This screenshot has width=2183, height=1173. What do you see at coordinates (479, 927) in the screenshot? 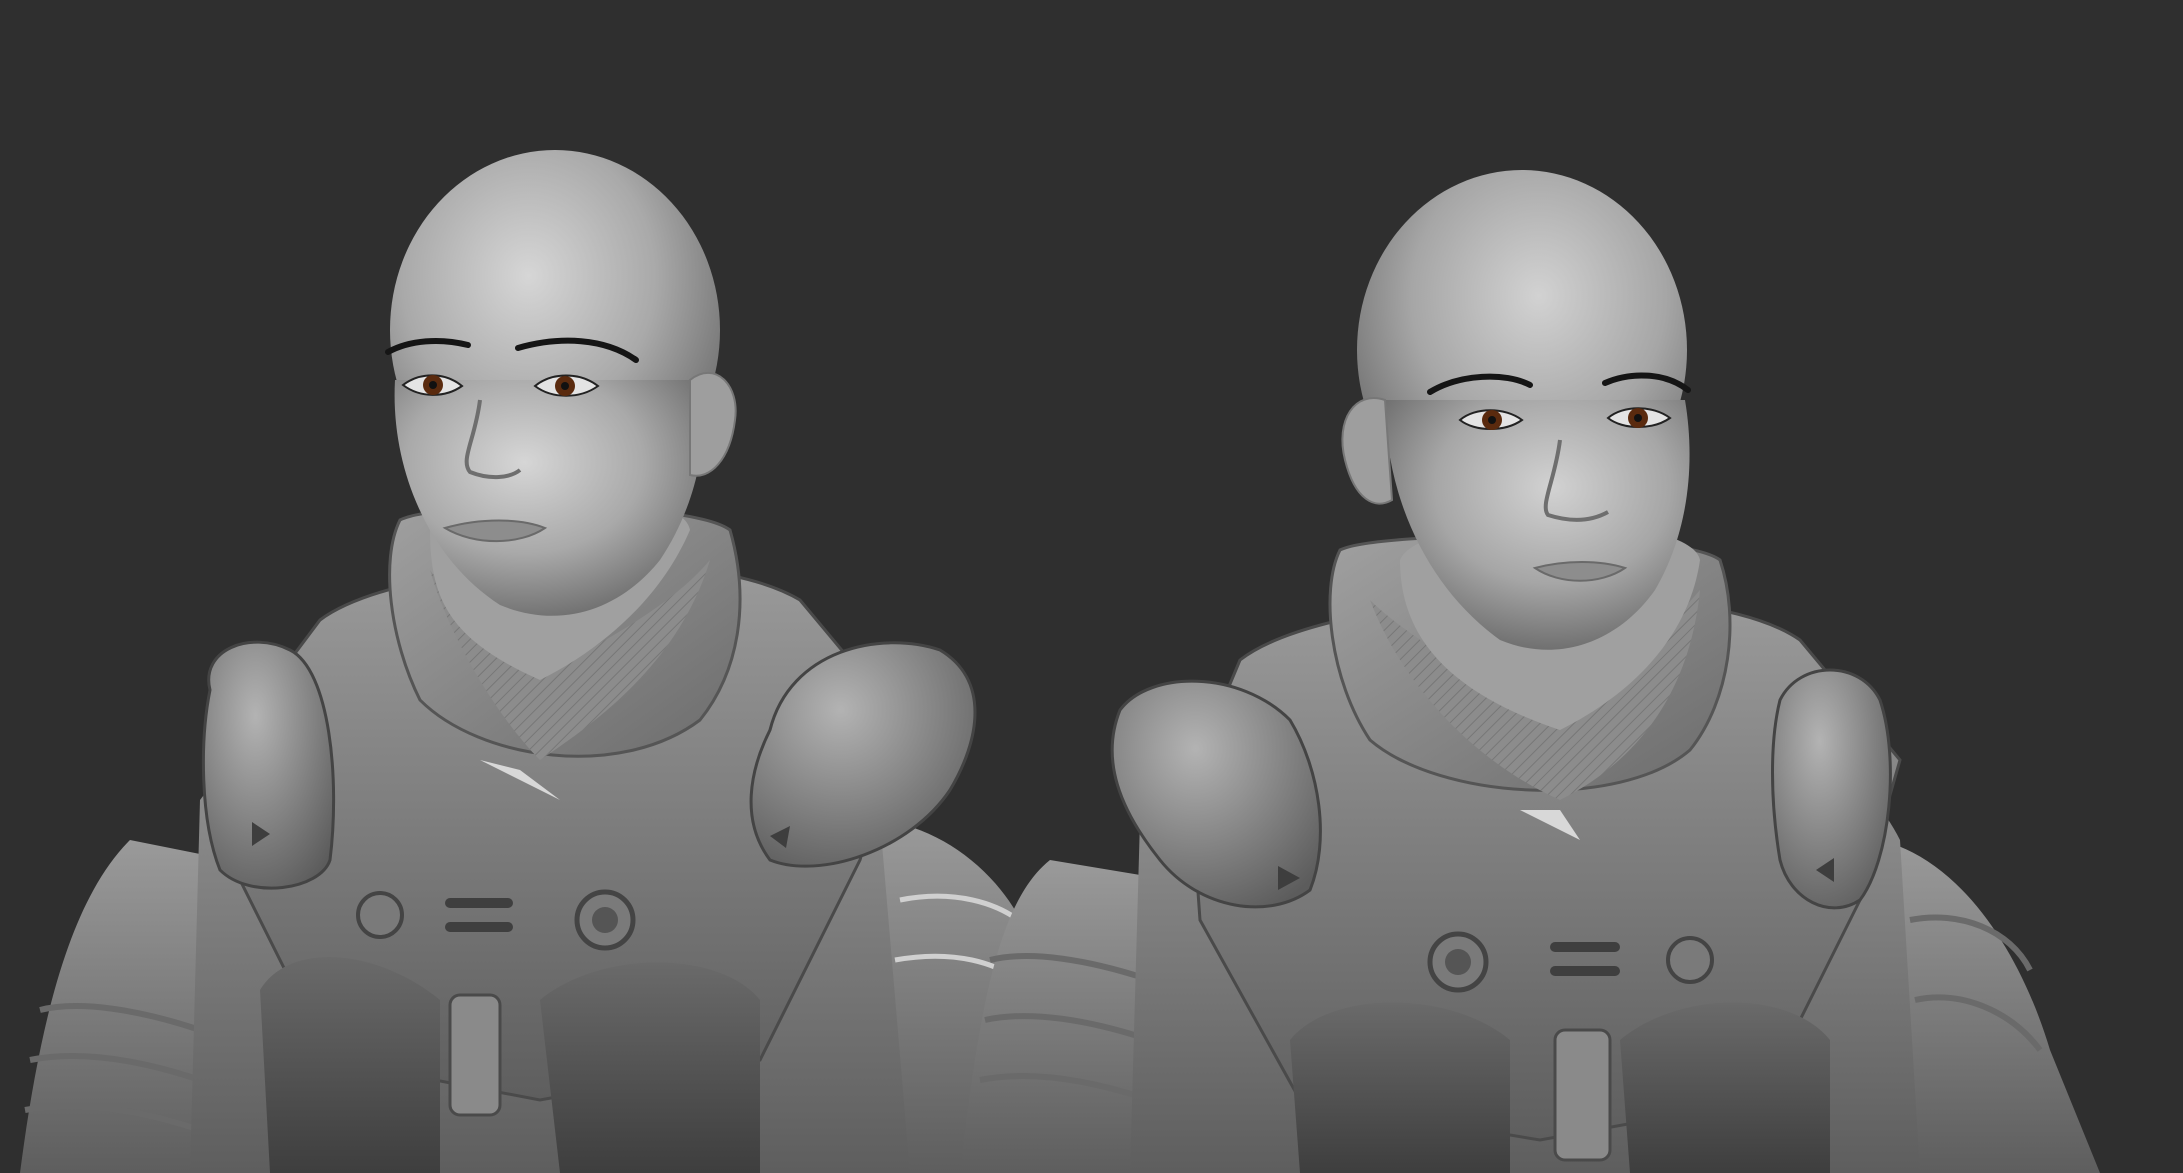
I see `left-figure-vent-bottom` at bounding box center [479, 927].